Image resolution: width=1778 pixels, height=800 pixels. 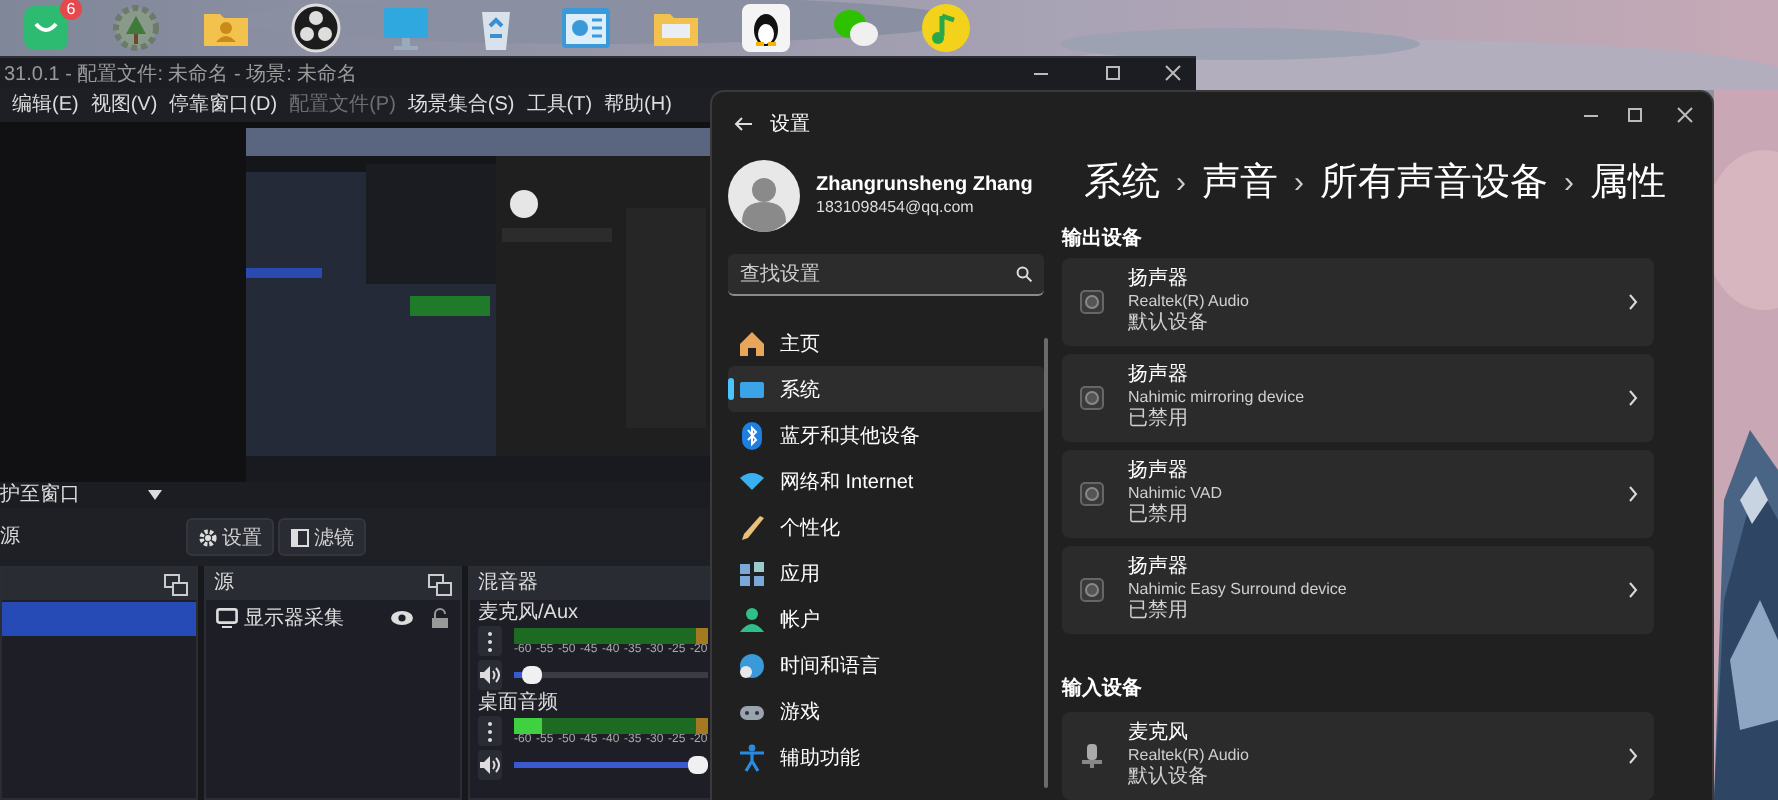 I want to click on device-name: 麦克风, so click(x=1159, y=734).